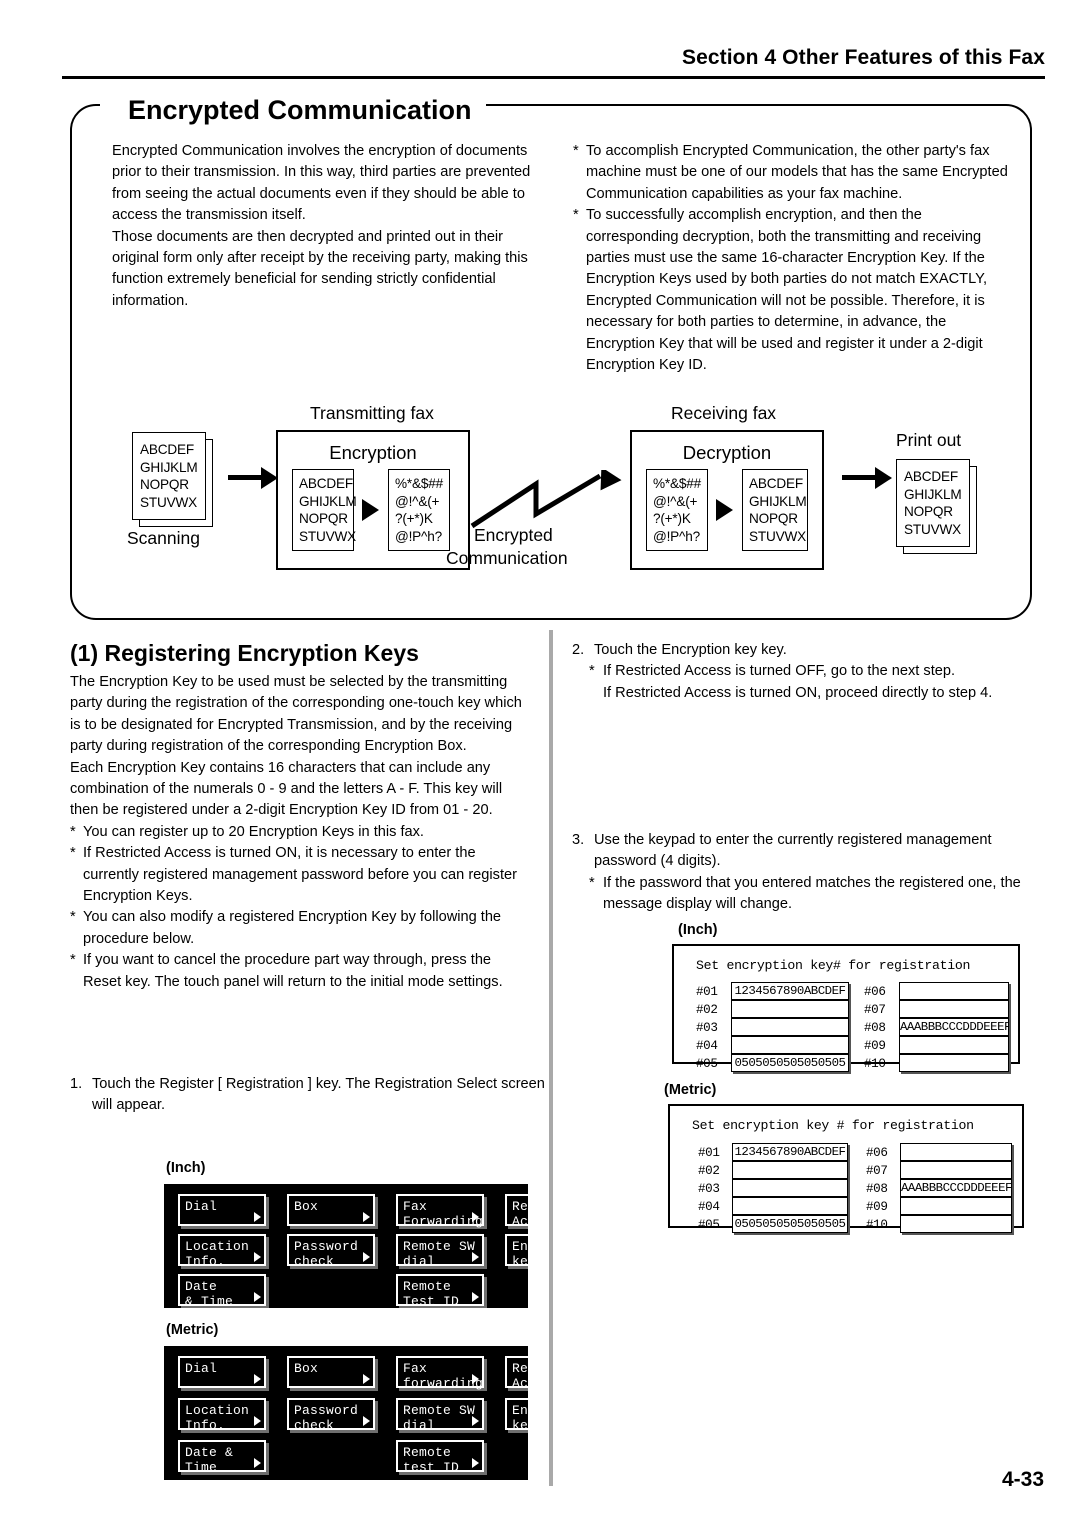 This screenshot has width=1080, height=1528. I want to click on key-id-label: #03, so click(707, 1028).